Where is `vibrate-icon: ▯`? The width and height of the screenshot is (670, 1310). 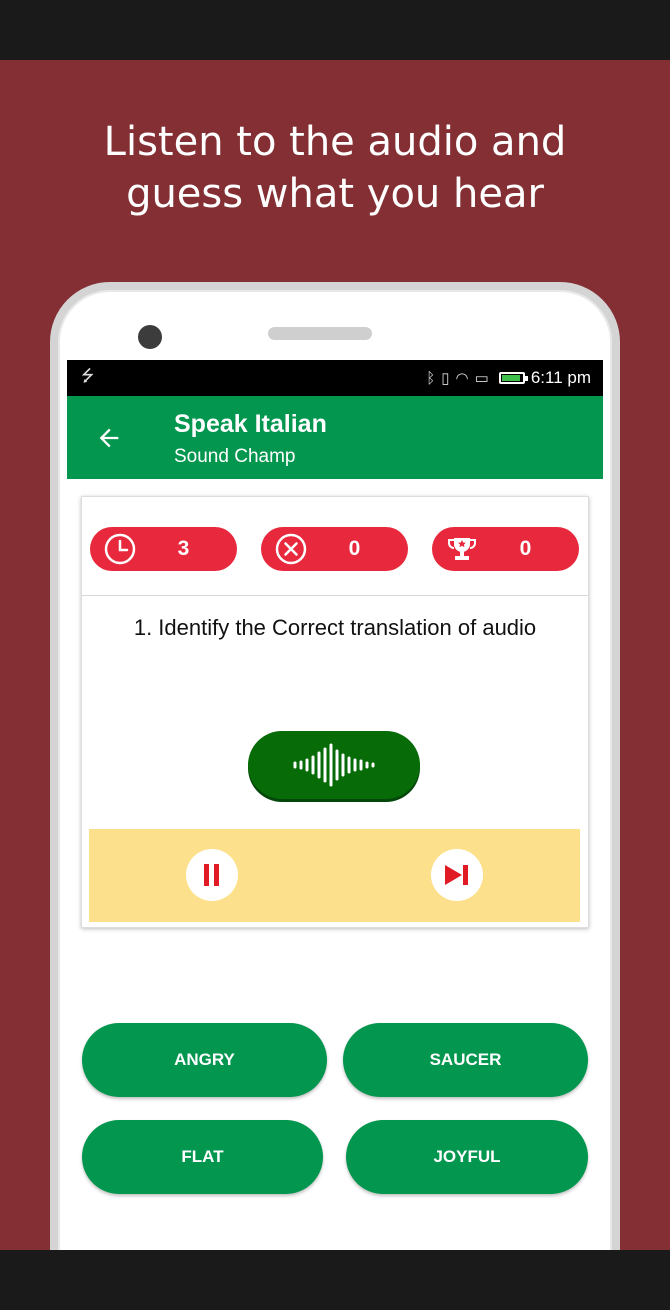
vibrate-icon: ▯ is located at coordinates (445, 378).